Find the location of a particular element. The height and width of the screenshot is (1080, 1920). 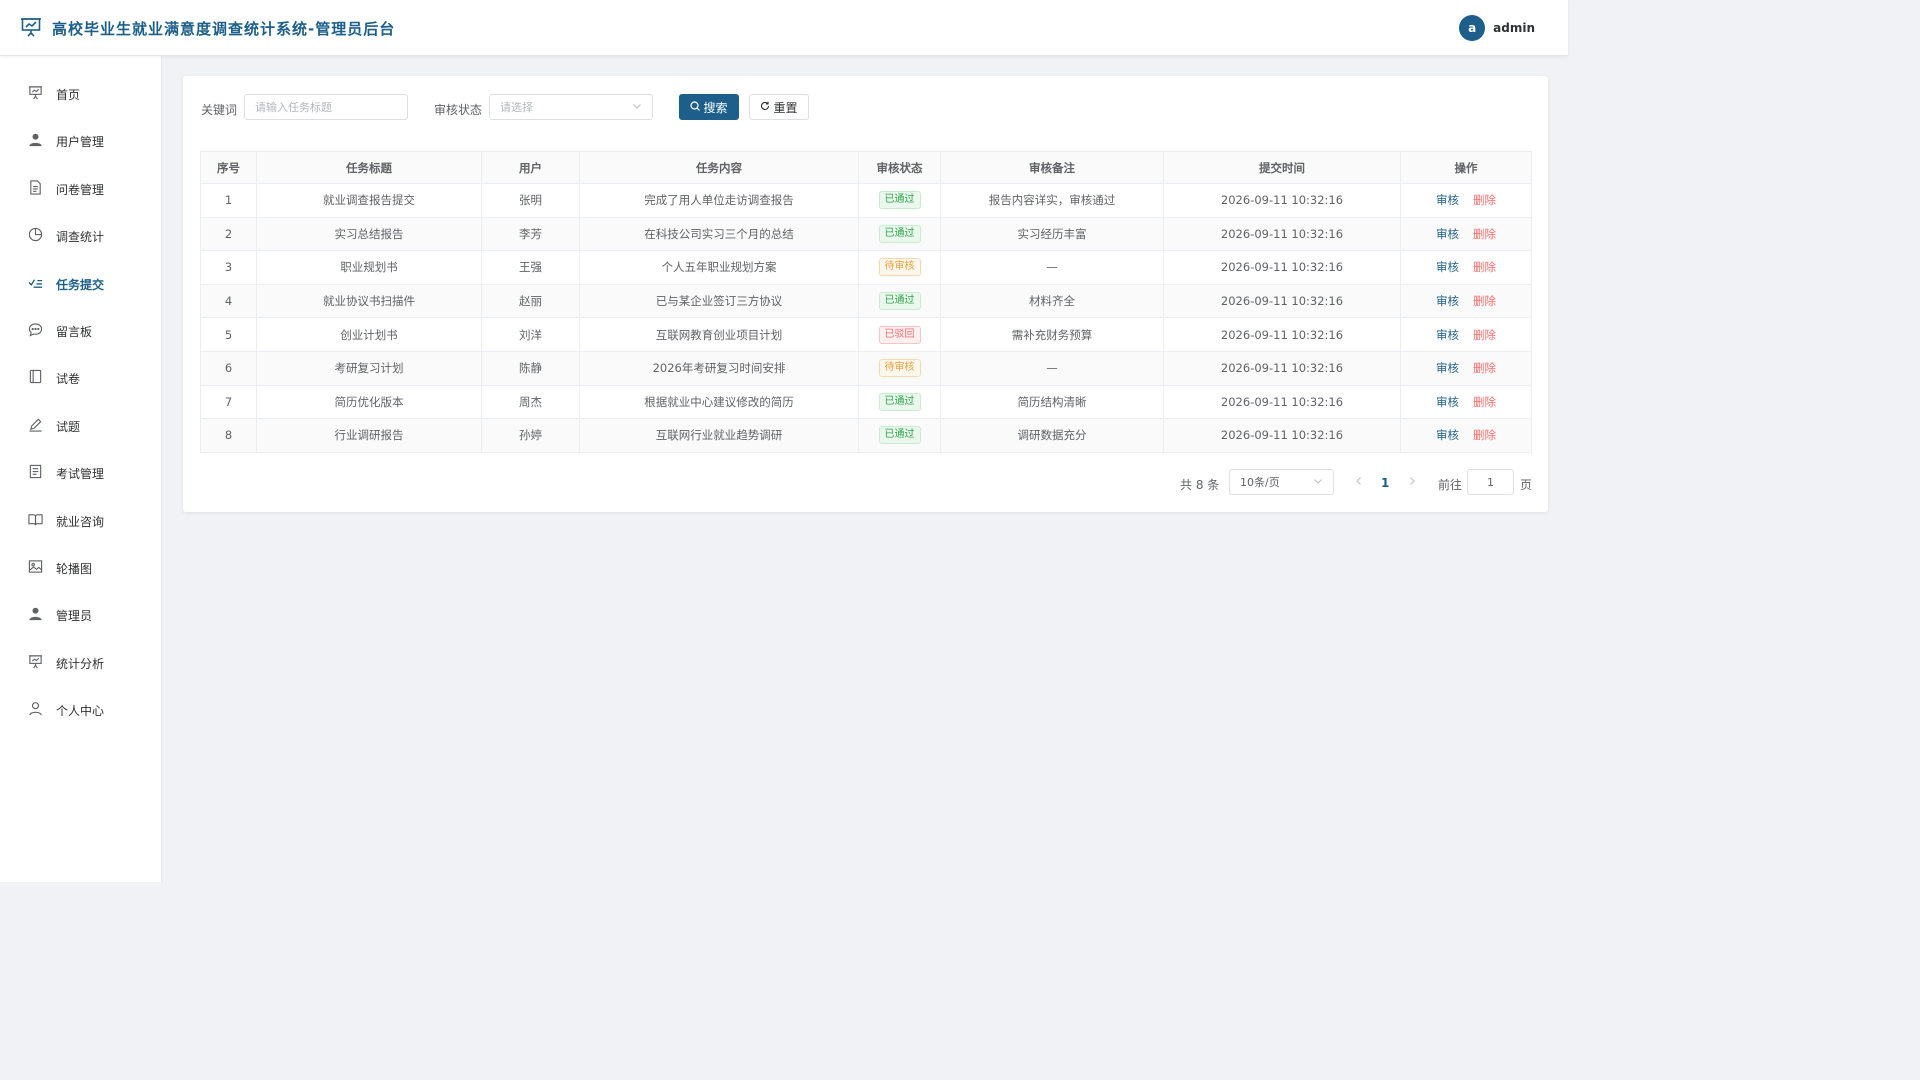

cell-user: 陈静 is located at coordinates (530, 368).